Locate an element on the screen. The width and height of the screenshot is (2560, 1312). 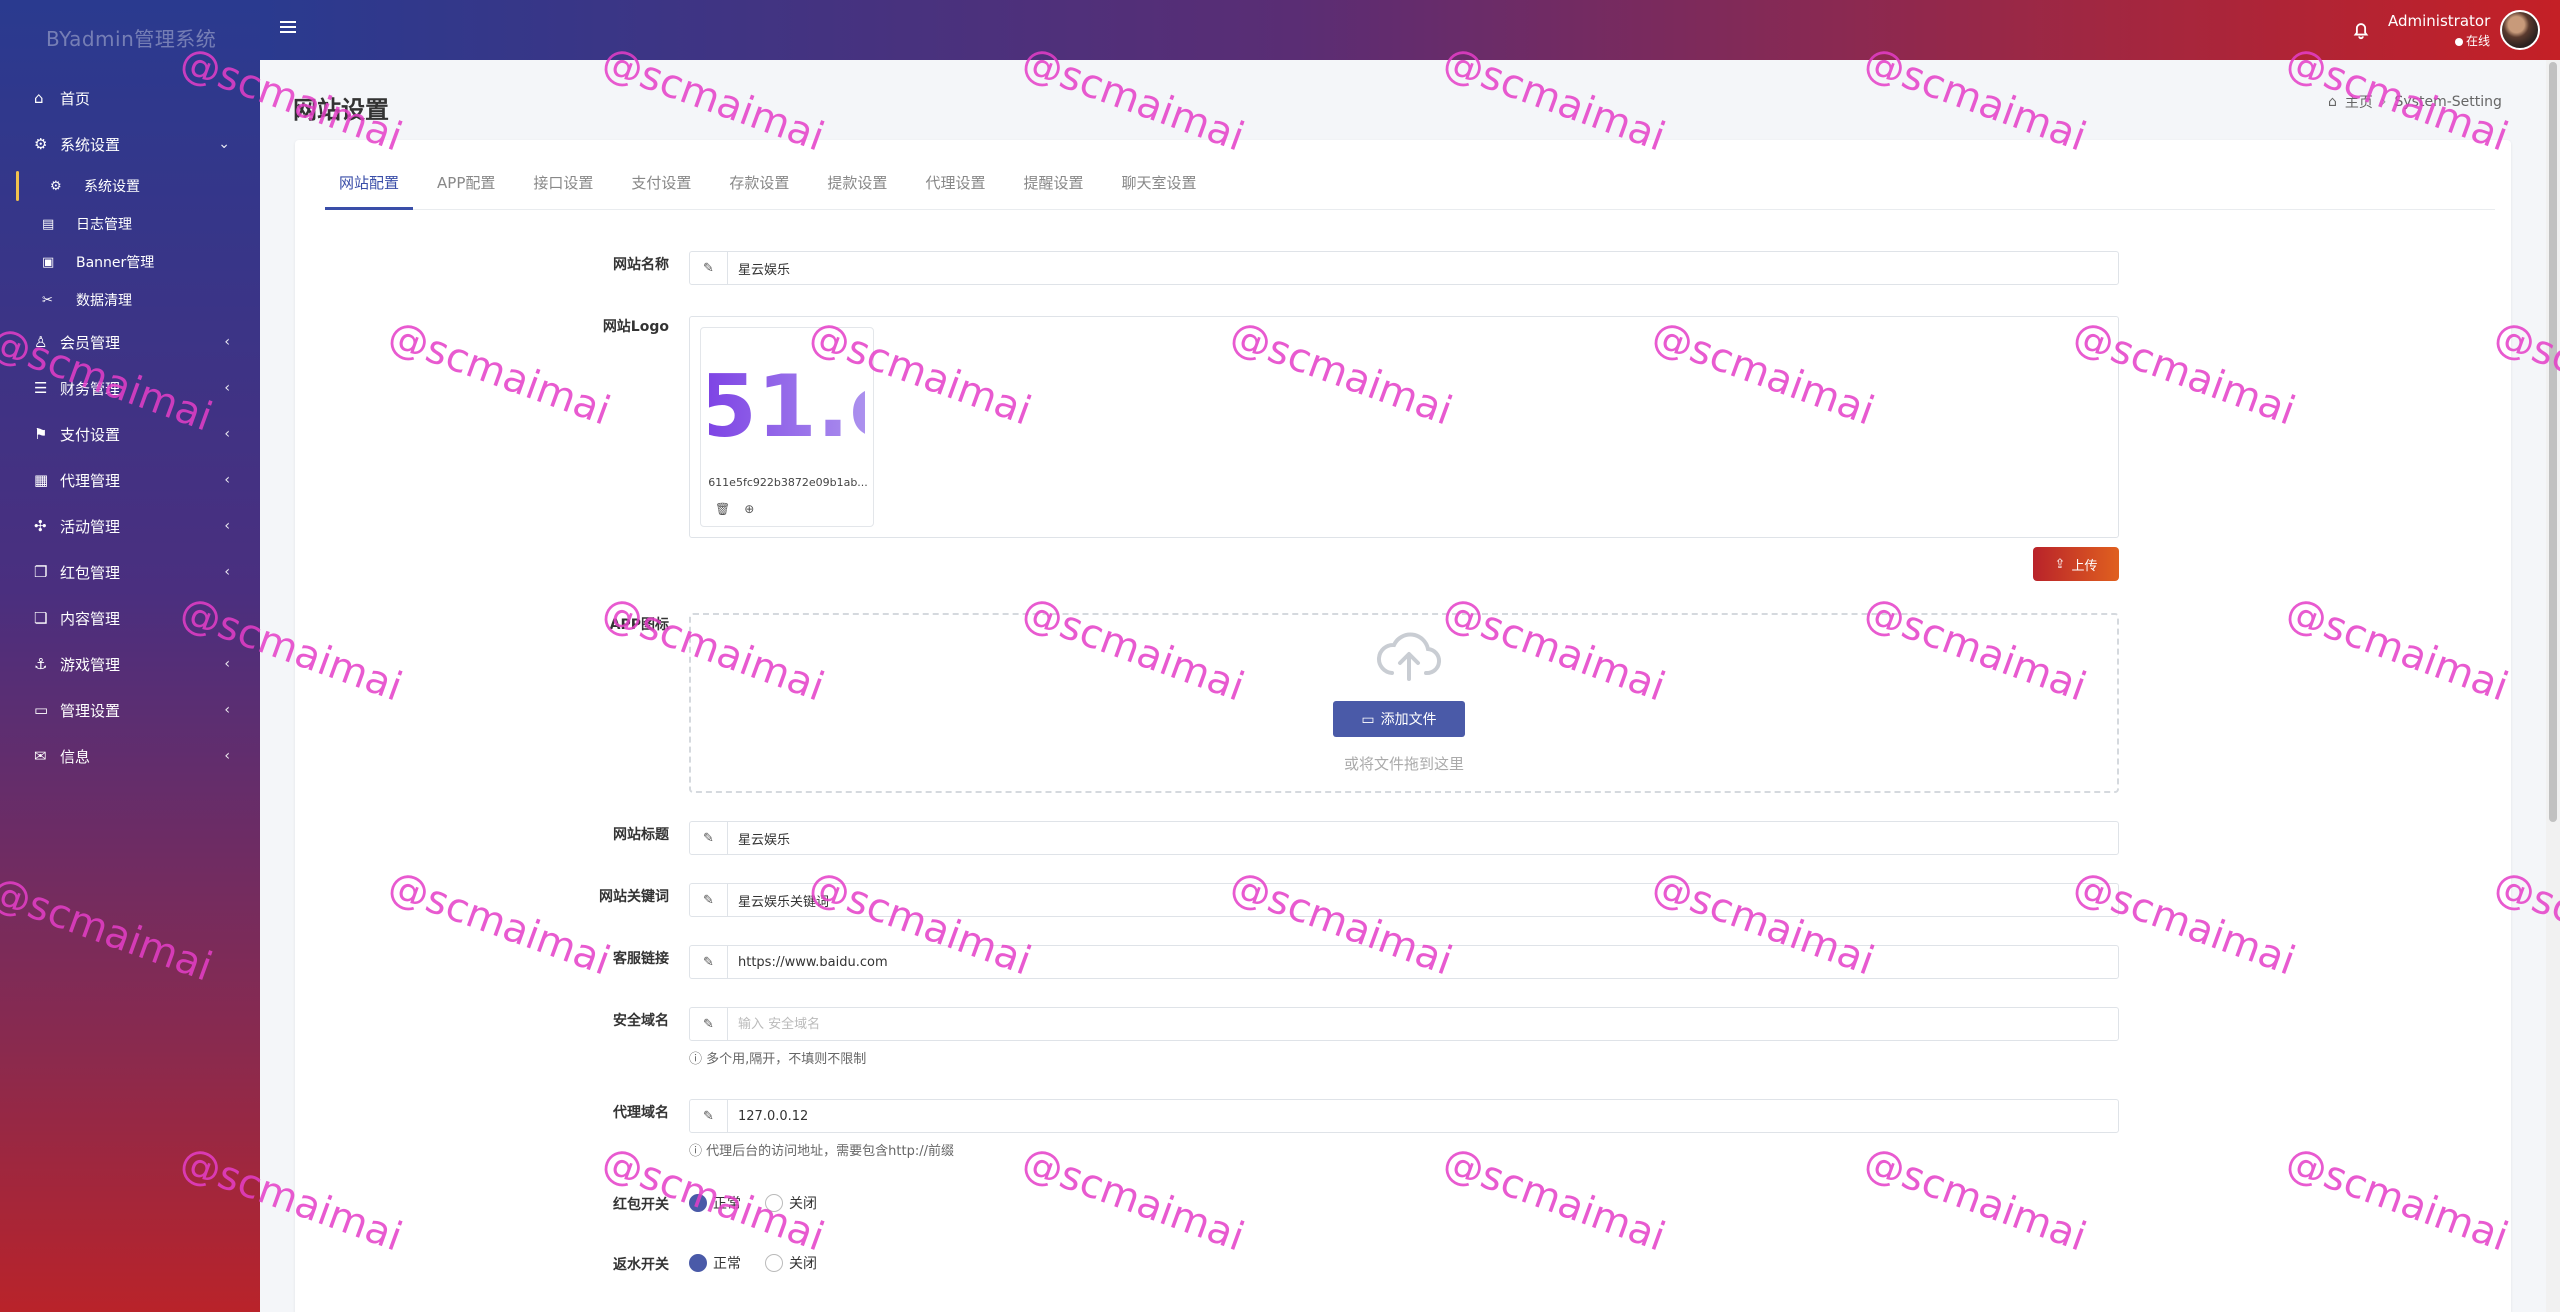
zoom-icon: ⊕ is located at coordinates (749, 509).